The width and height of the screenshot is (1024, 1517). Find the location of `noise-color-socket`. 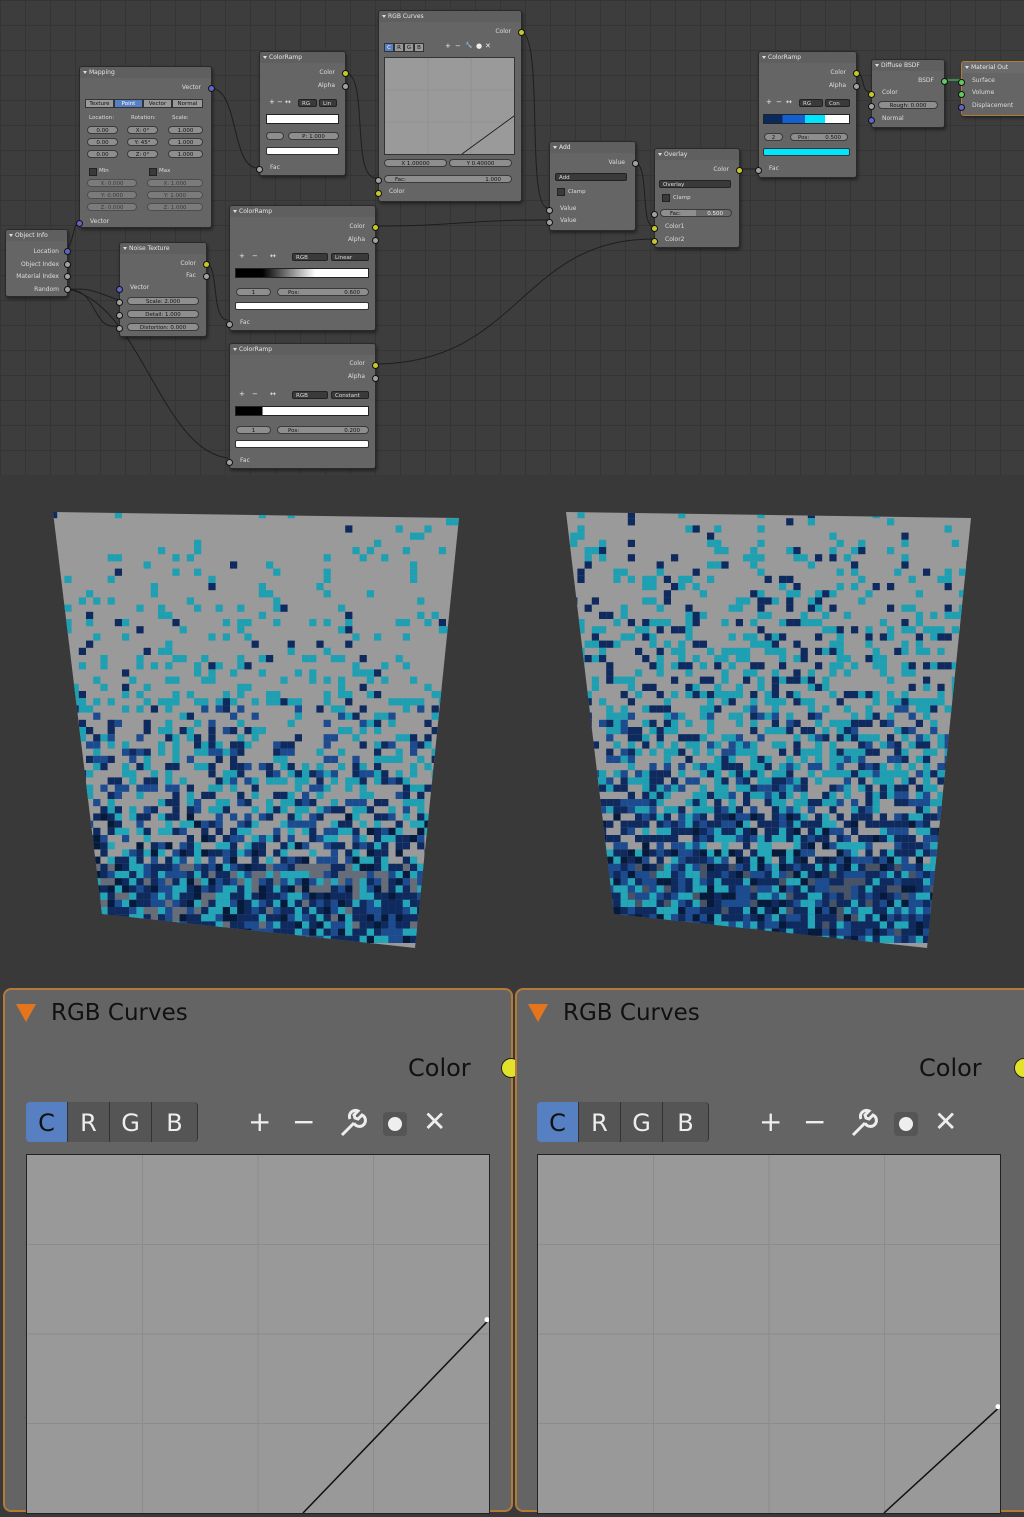

noise-color-socket is located at coordinates (206, 264).